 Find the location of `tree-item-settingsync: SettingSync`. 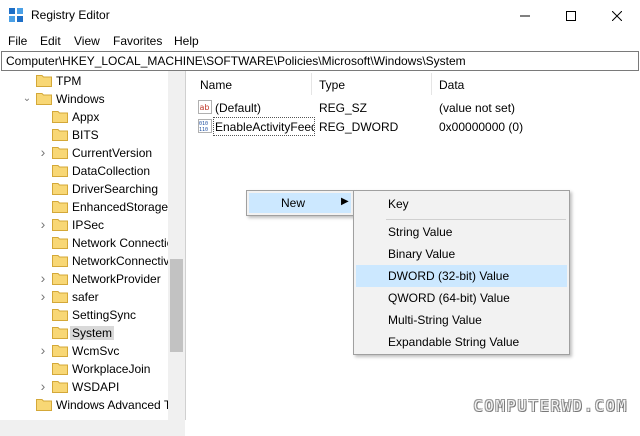

tree-item-settingsync: SettingSync is located at coordinates (85, 315).